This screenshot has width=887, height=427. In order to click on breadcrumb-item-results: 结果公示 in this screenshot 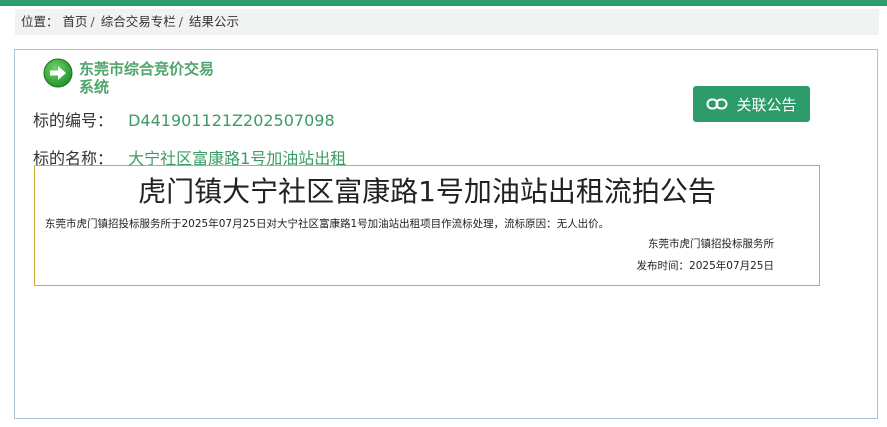, I will do `click(214, 22)`.